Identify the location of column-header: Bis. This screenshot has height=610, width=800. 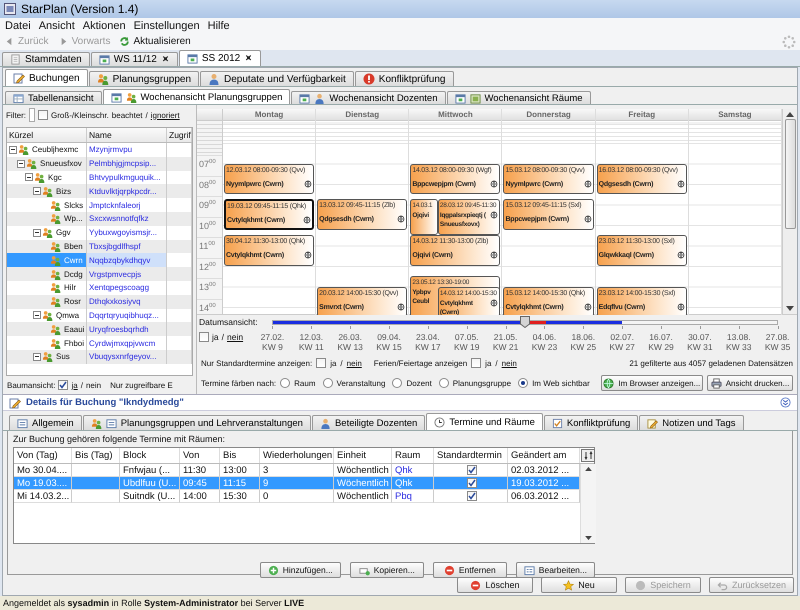
(240, 455).